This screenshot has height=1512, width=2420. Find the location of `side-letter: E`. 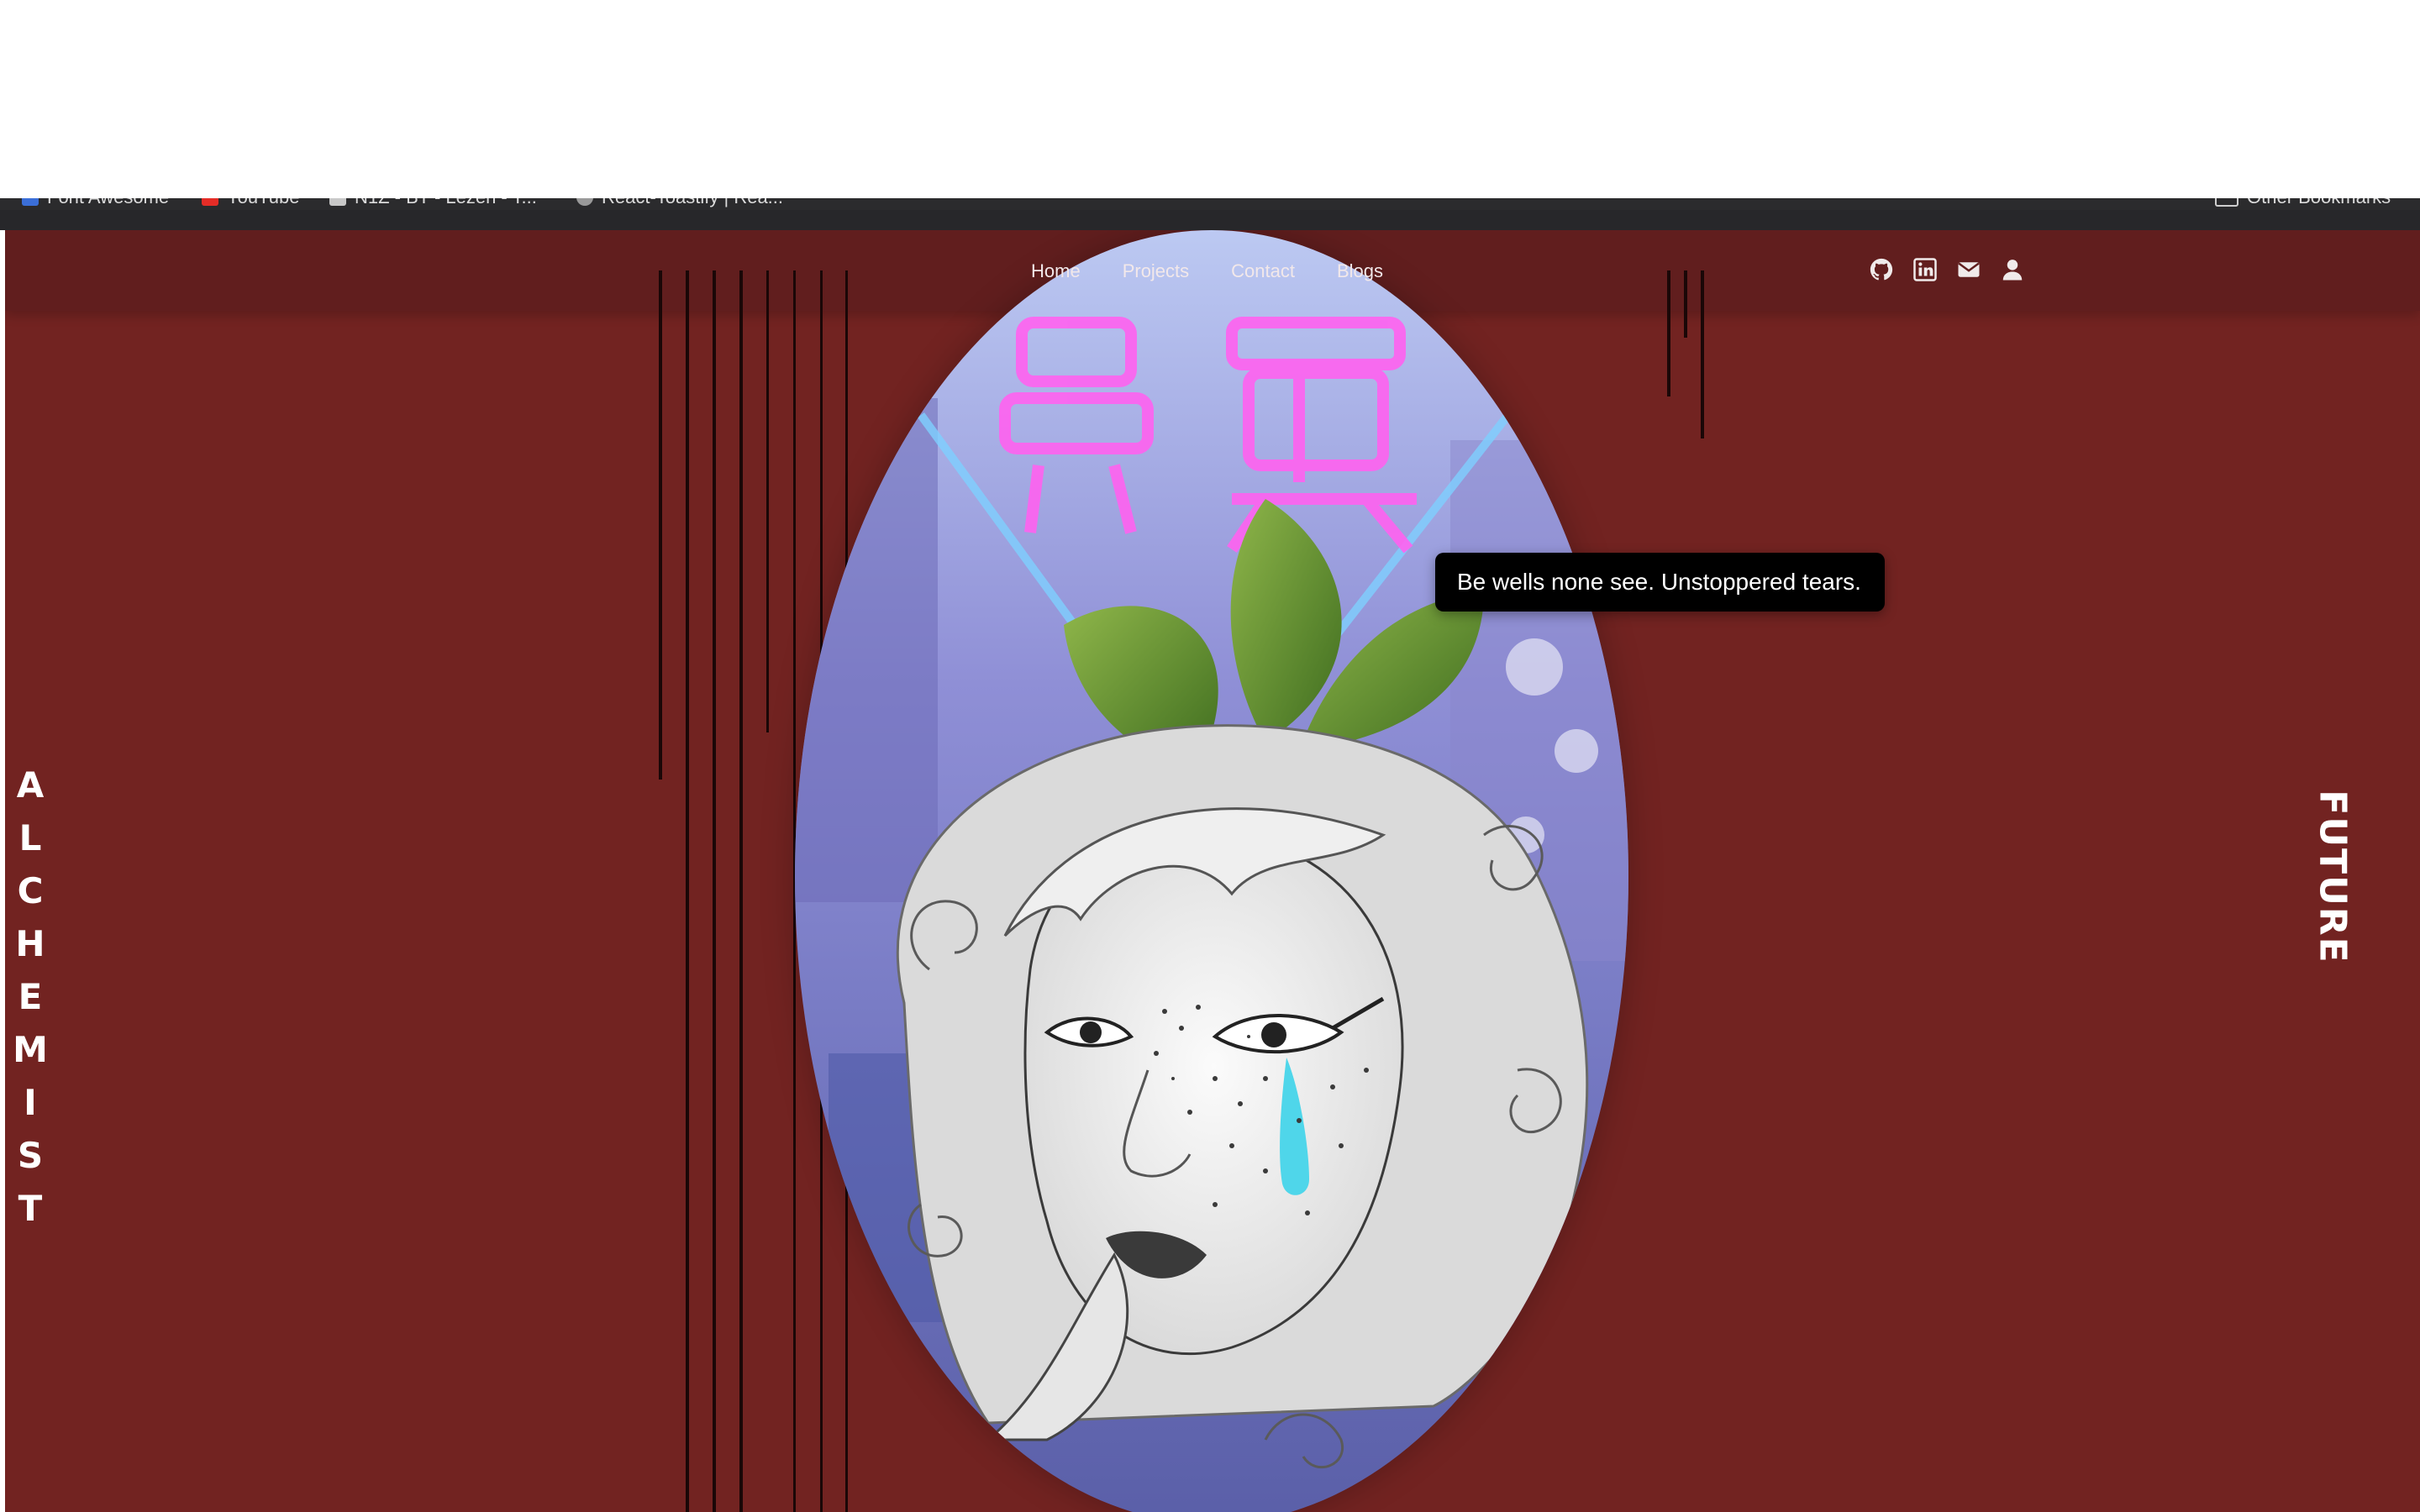

side-letter: E is located at coordinates (30, 996).